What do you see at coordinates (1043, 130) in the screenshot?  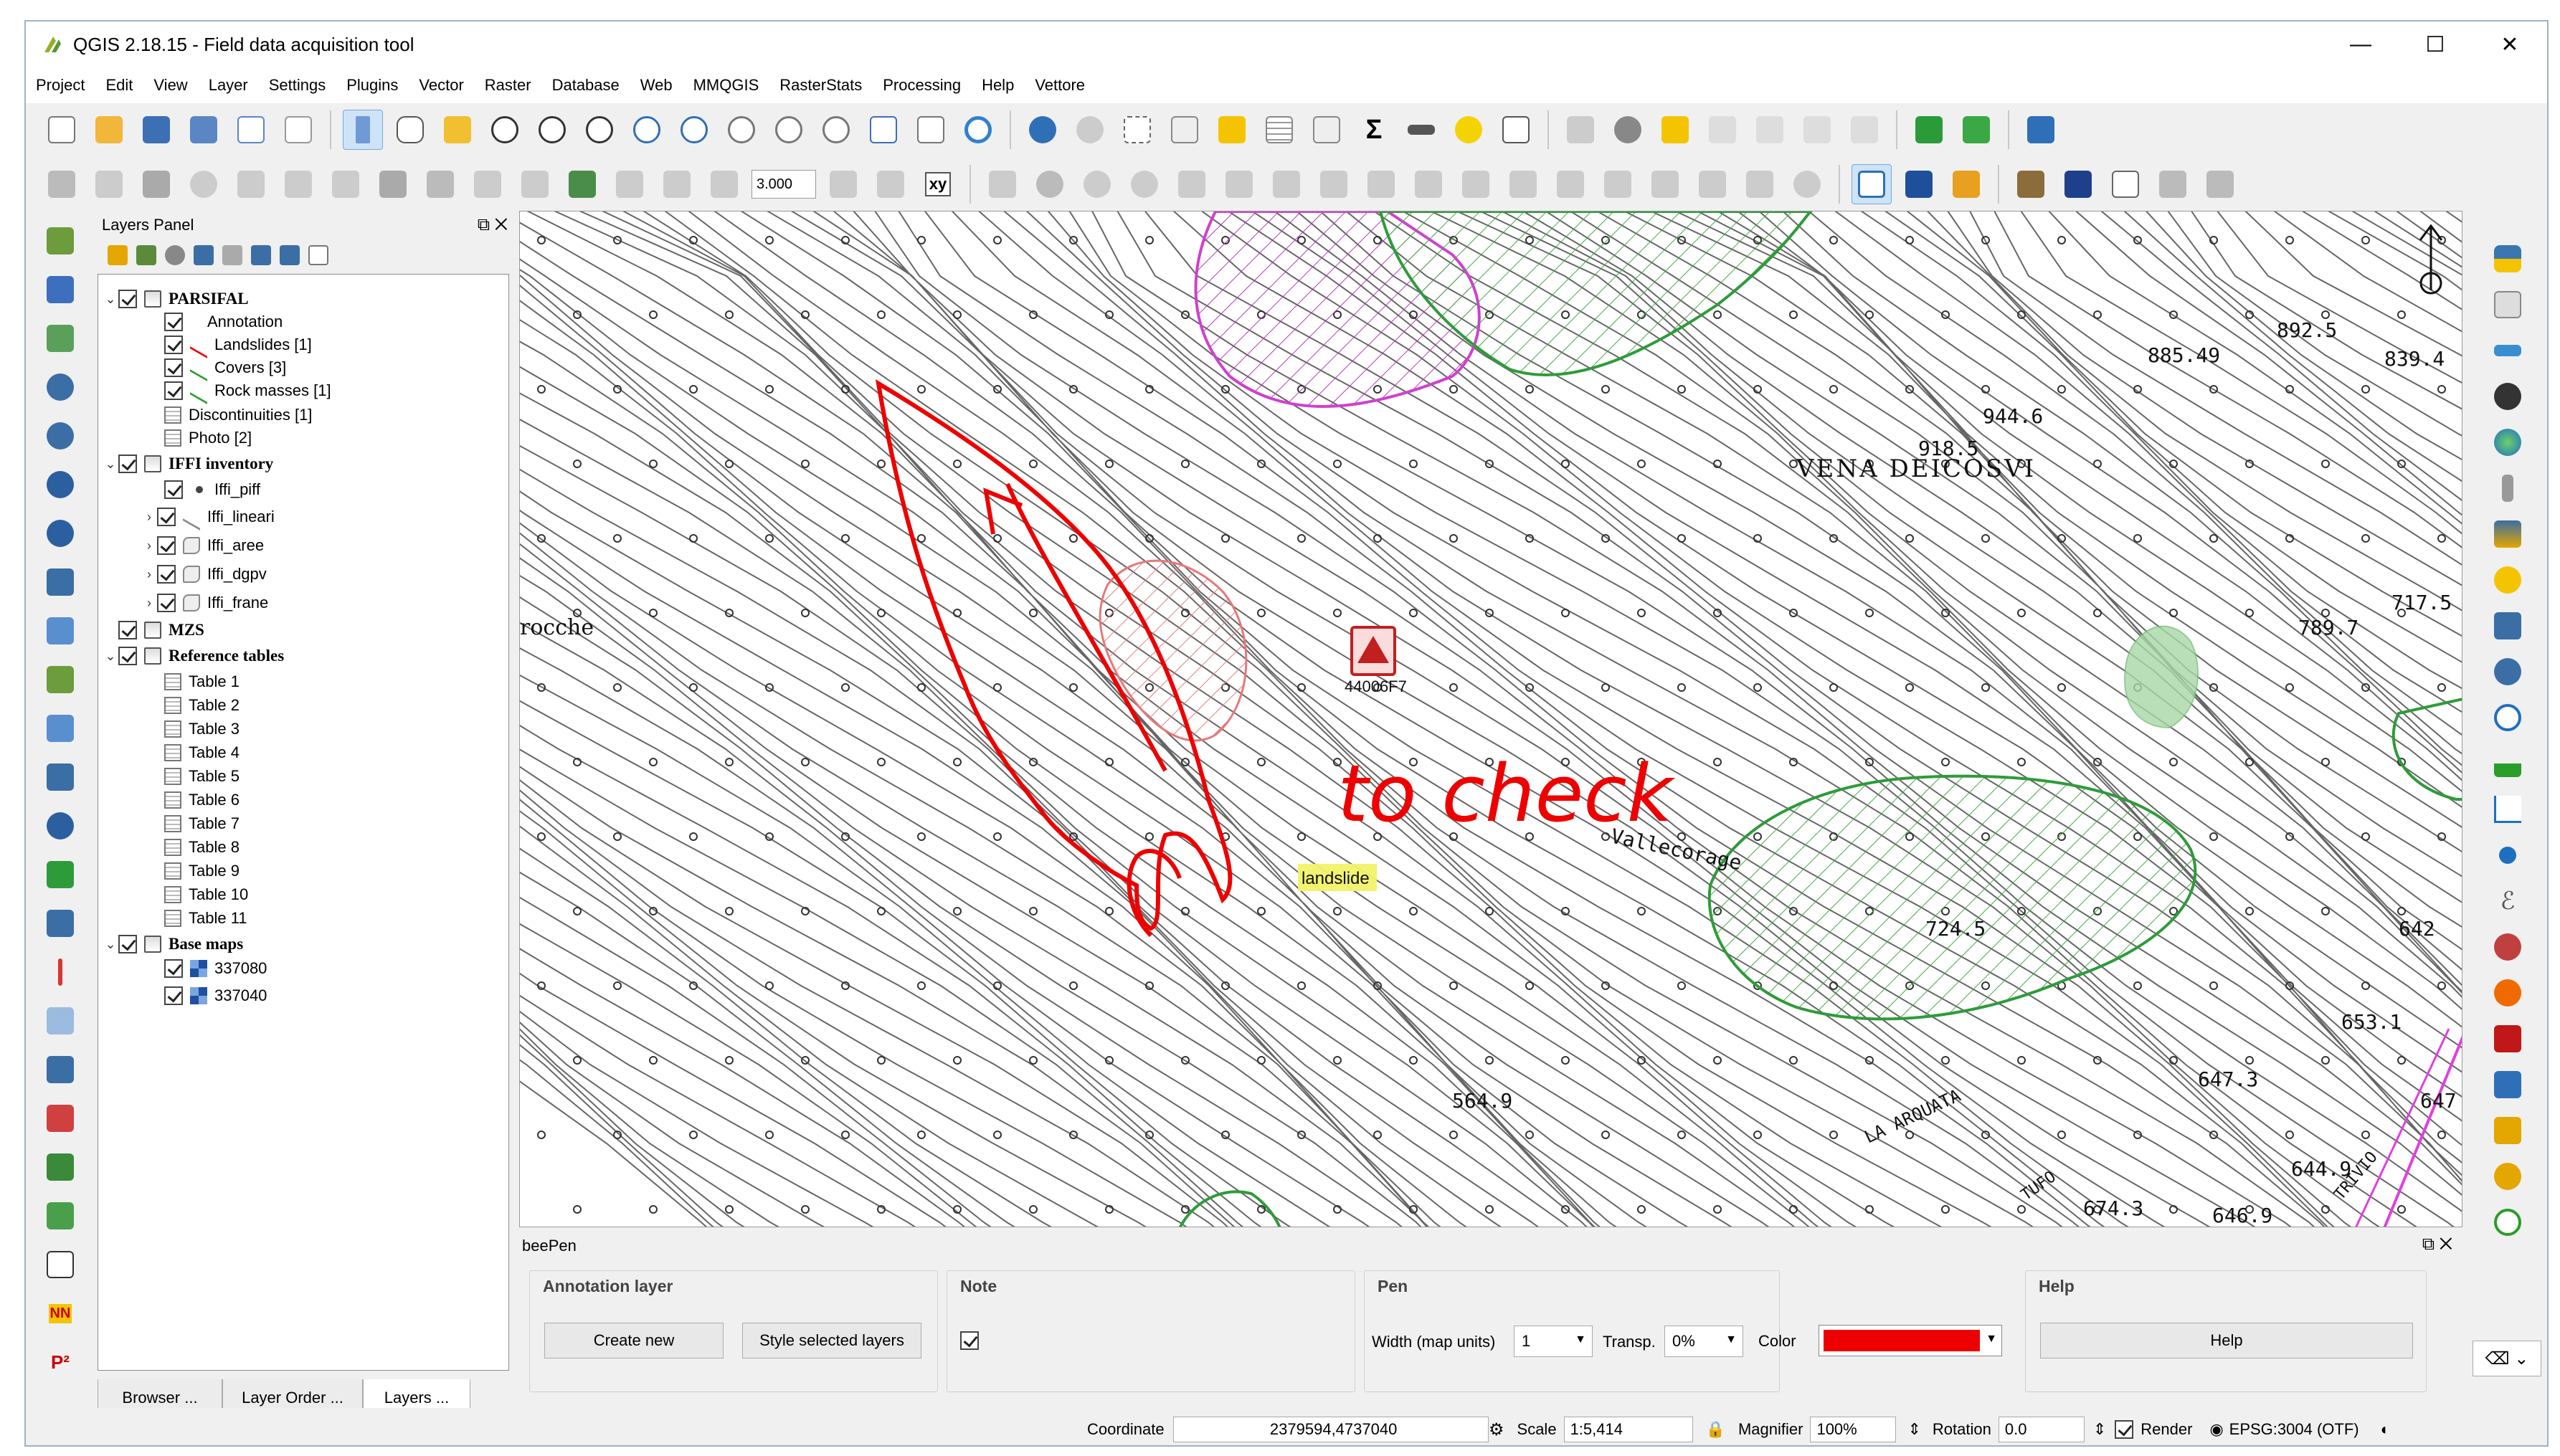 I see `identify-features-icon` at bounding box center [1043, 130].